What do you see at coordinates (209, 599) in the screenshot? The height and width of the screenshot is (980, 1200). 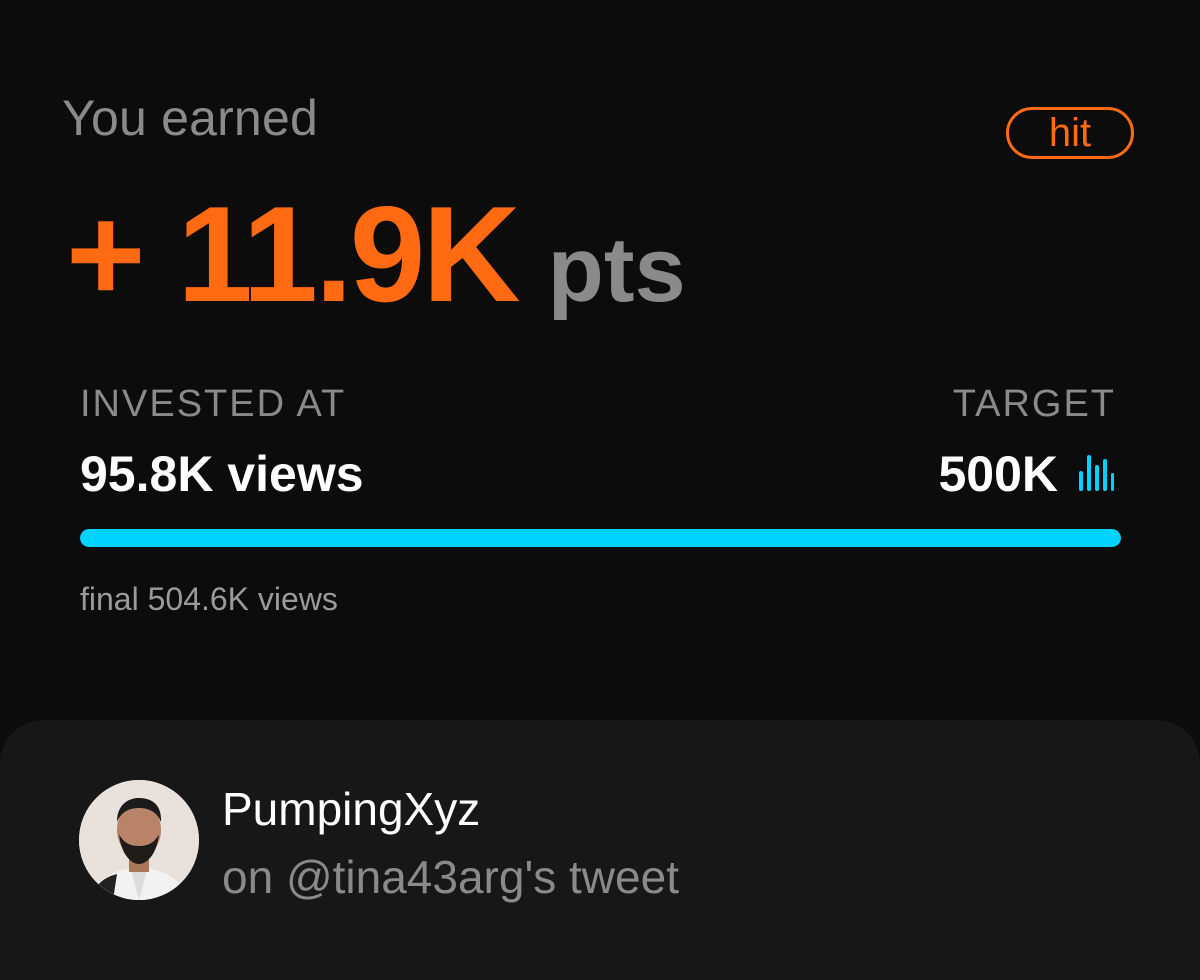 I see `final-views-text: final 504.6K views` at bounding box center [209, 599].